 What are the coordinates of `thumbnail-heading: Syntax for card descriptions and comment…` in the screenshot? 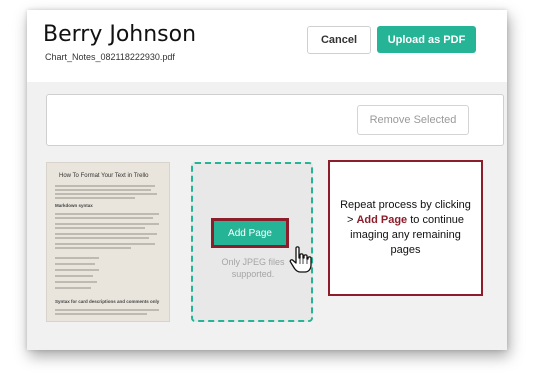 It's located at (107, 301).